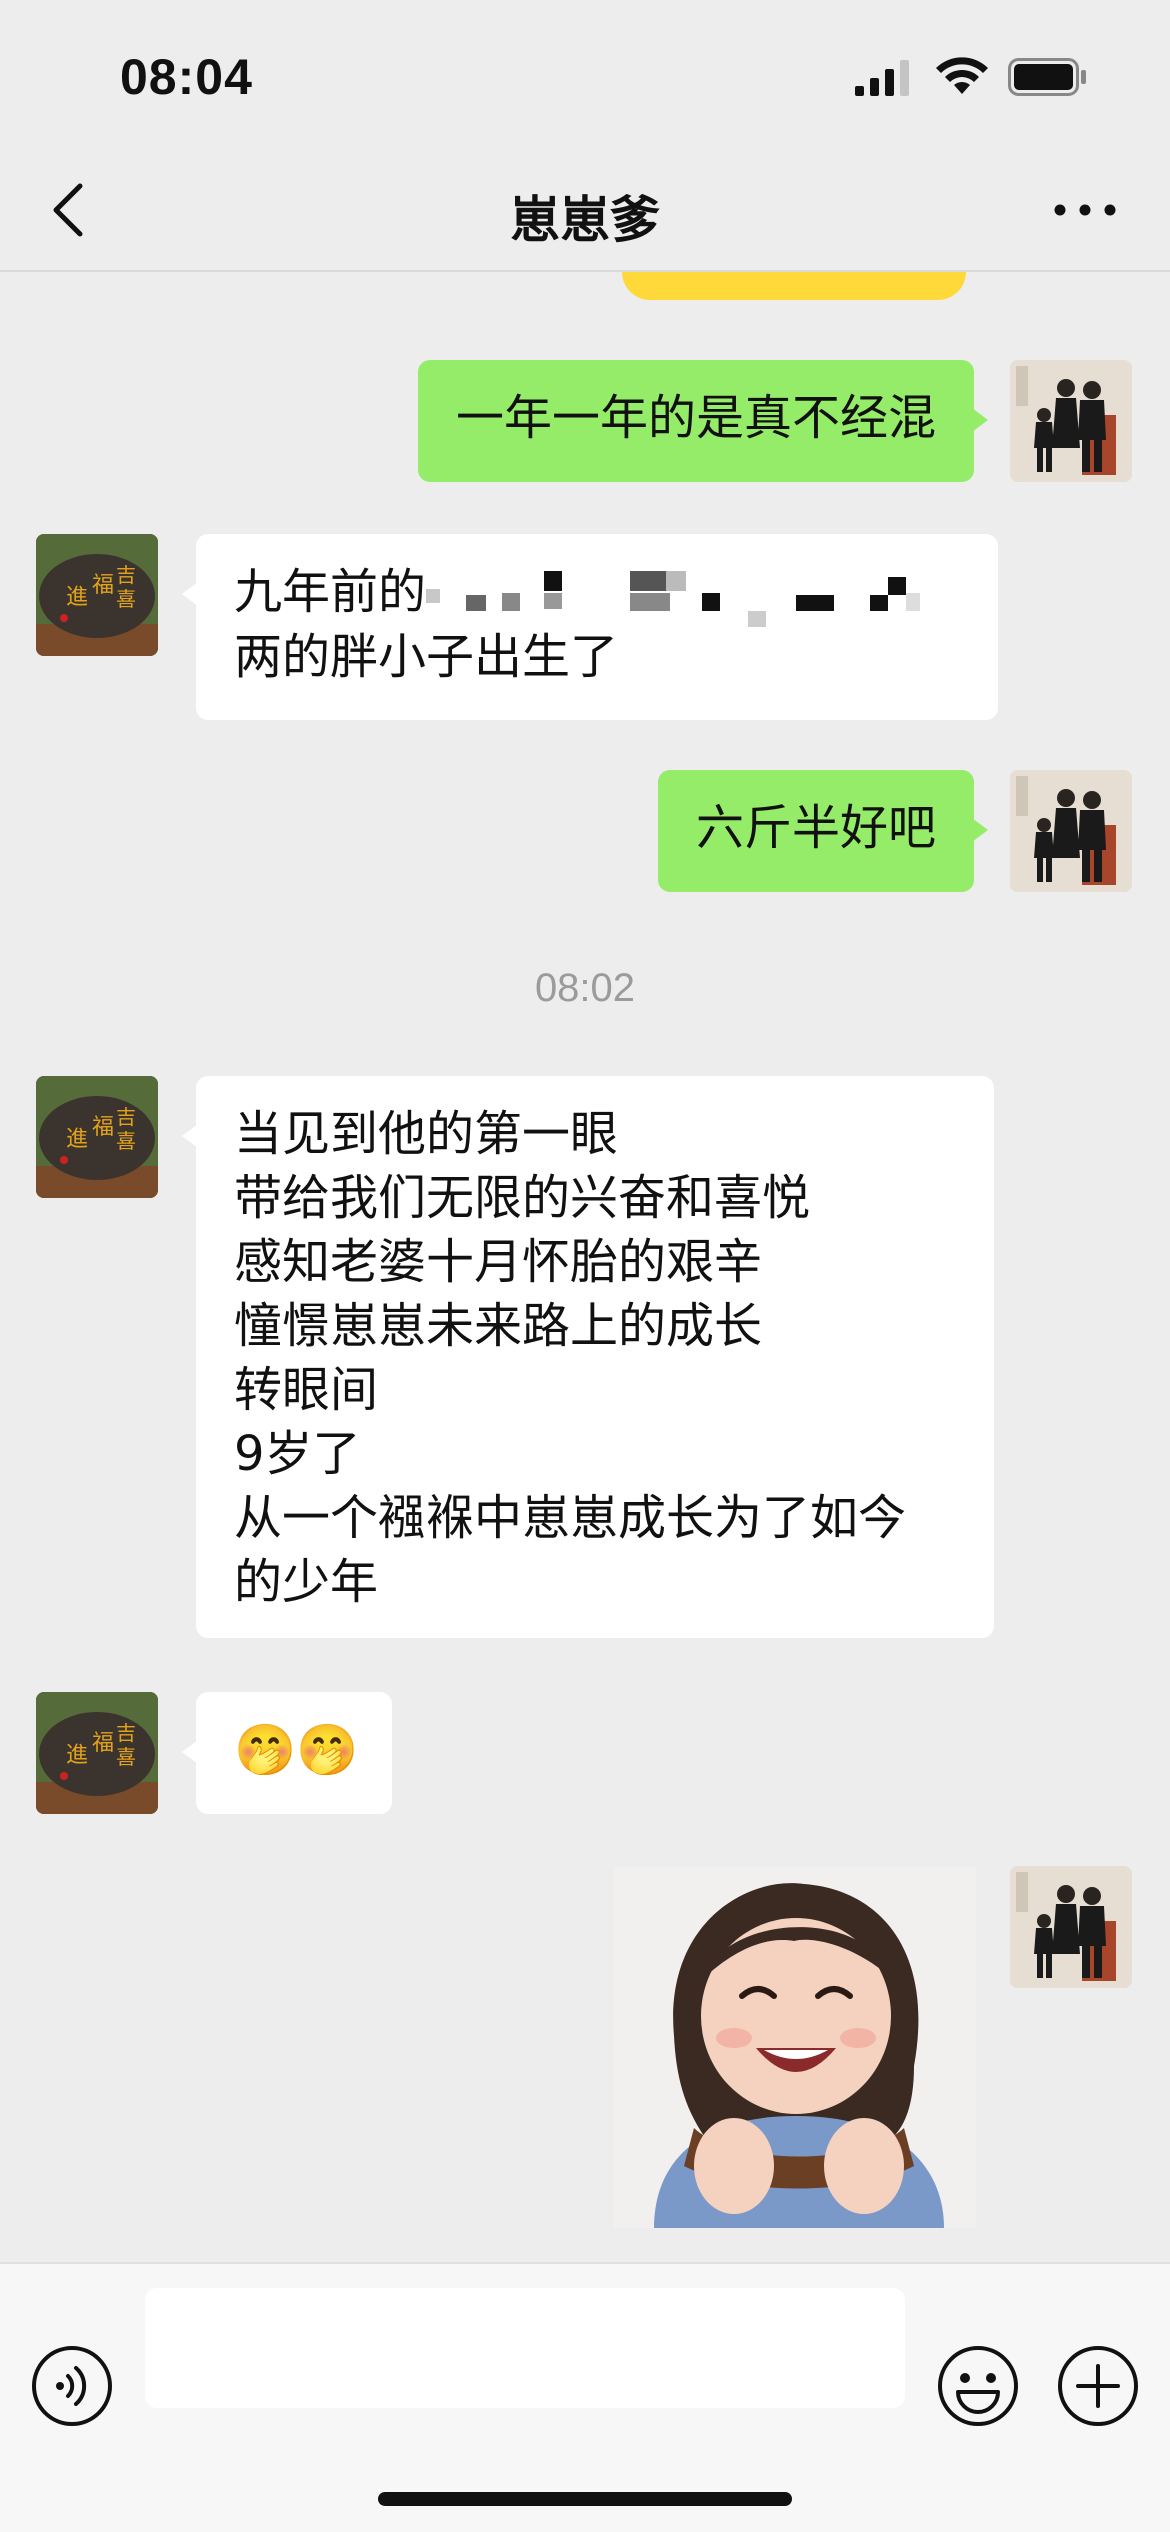 The image size is (1170, 2532). Describe the element at coordinates (306, 1390) in the screenshot. I see `message-text: 转眼间` at that location.